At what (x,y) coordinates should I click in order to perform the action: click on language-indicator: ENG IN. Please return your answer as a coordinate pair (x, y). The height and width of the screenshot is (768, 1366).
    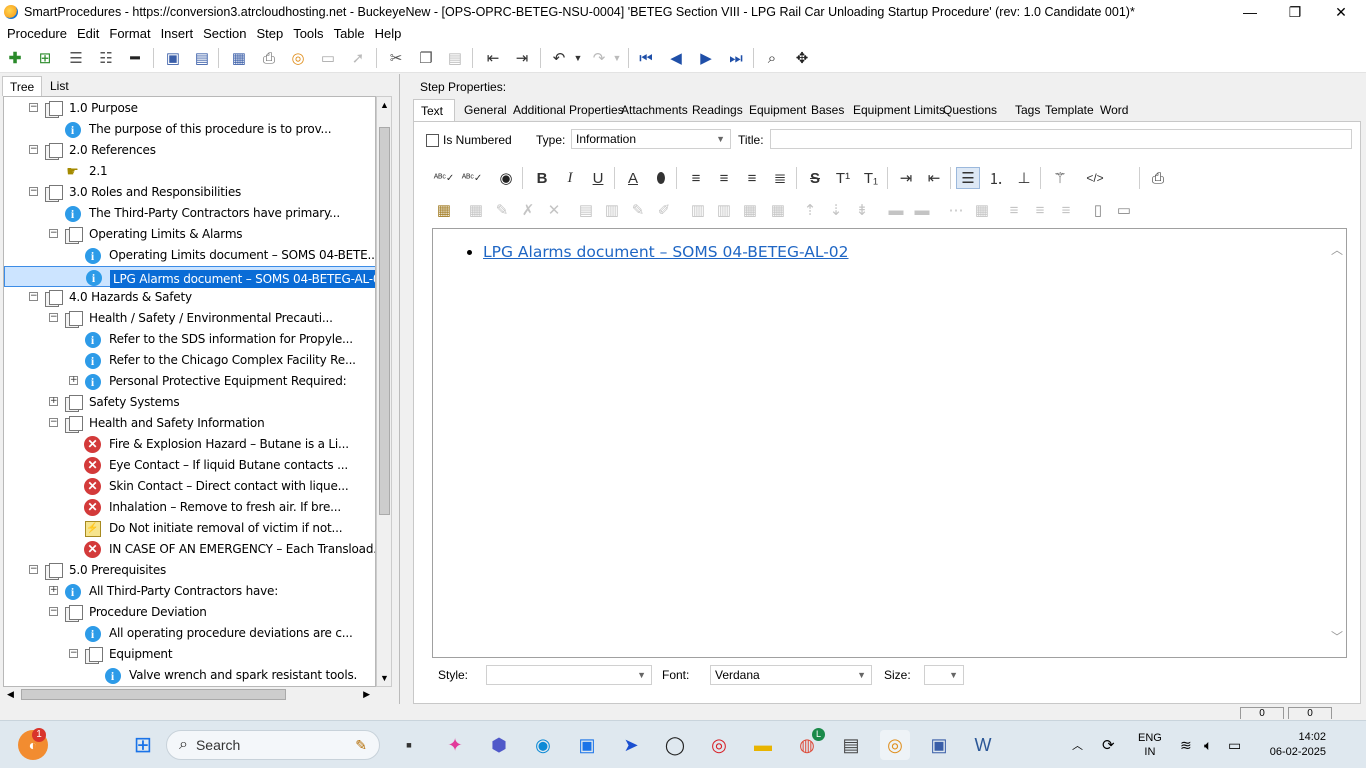
    Looking at the image, I should click on (1150, 744).